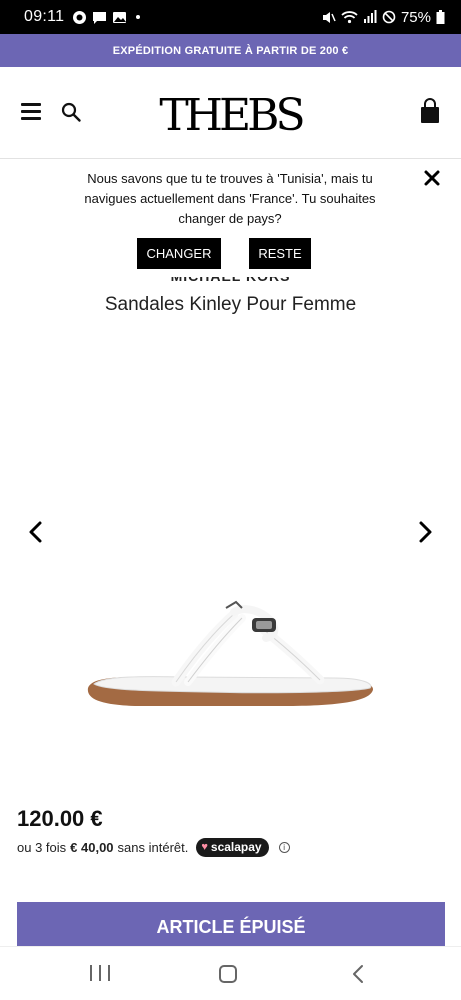 The image size is (461, 1000). What do you see at coordinates (432, 178) in the screenshot?
I see `close-icon` at bounding box center [432, 178].